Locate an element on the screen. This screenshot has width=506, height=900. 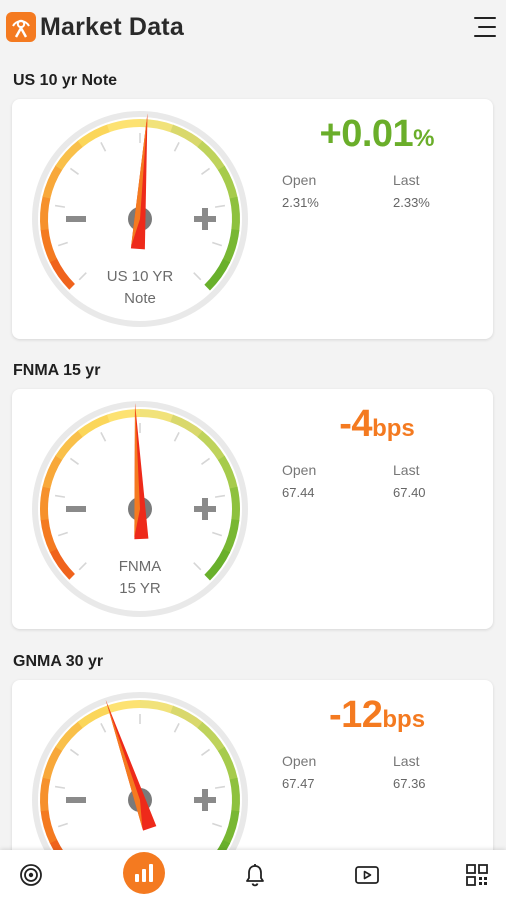
gauge-label-line1: US 10 YR is located at coordinates (140, 276).